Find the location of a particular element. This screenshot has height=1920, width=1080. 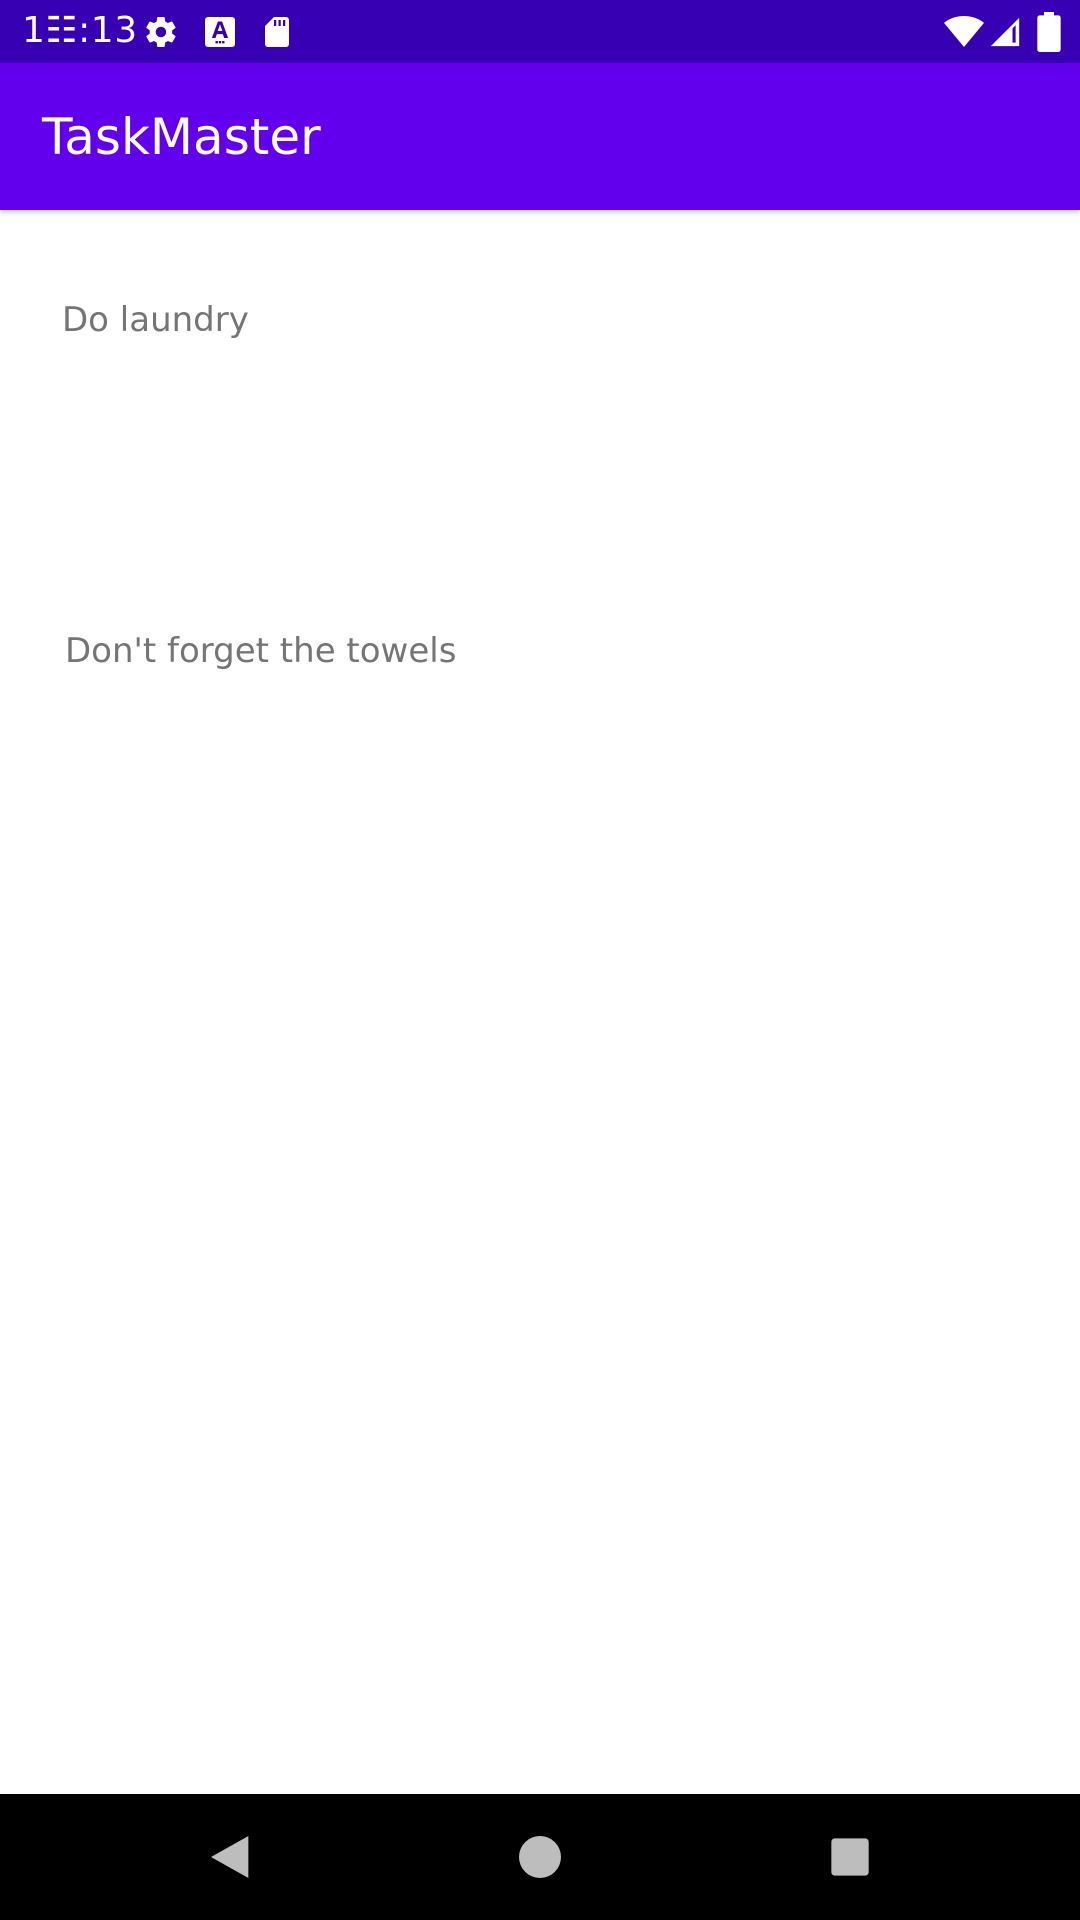

task-title: Do laundry is located at coordinates (155, 320).